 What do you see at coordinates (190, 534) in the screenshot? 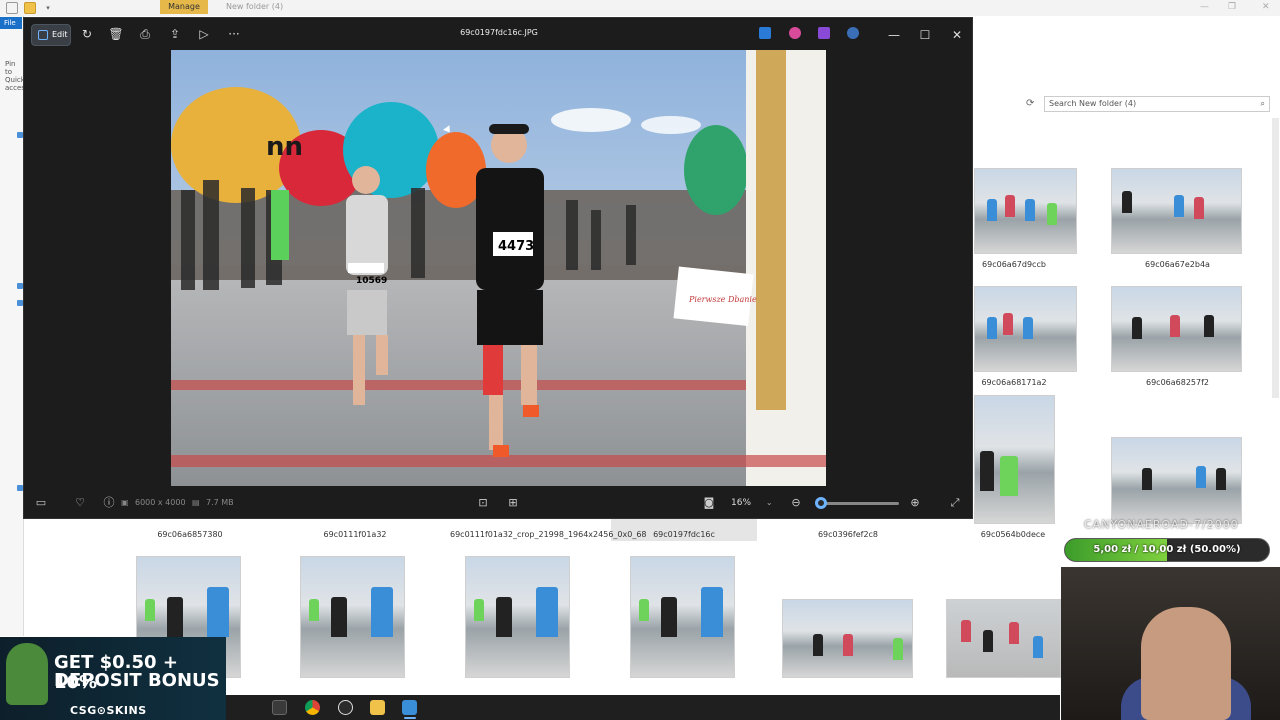
I see `thumbnail-label: 69c06a6857380` at bounding box center [190, 534].